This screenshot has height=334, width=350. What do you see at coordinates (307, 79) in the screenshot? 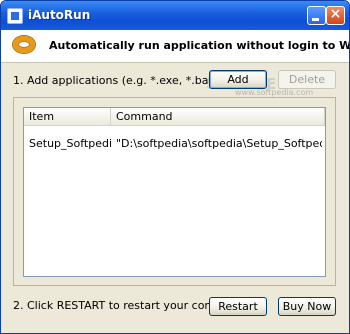
I see `delete-button: Delete` at bounding box center [307, 79].